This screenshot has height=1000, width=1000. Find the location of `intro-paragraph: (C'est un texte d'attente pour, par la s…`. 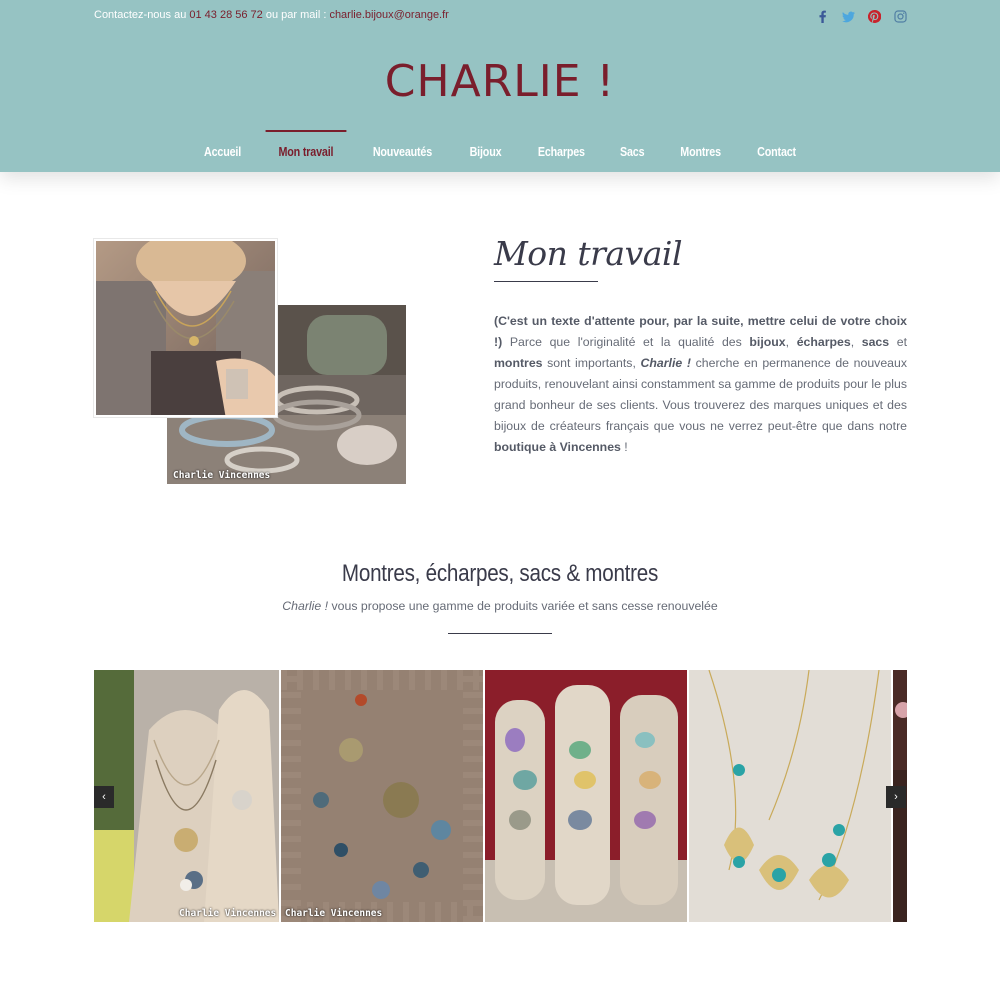

intro-paragraph: (C'est un texte d'attente pour, par la s… is located at coordinates (700, 384).